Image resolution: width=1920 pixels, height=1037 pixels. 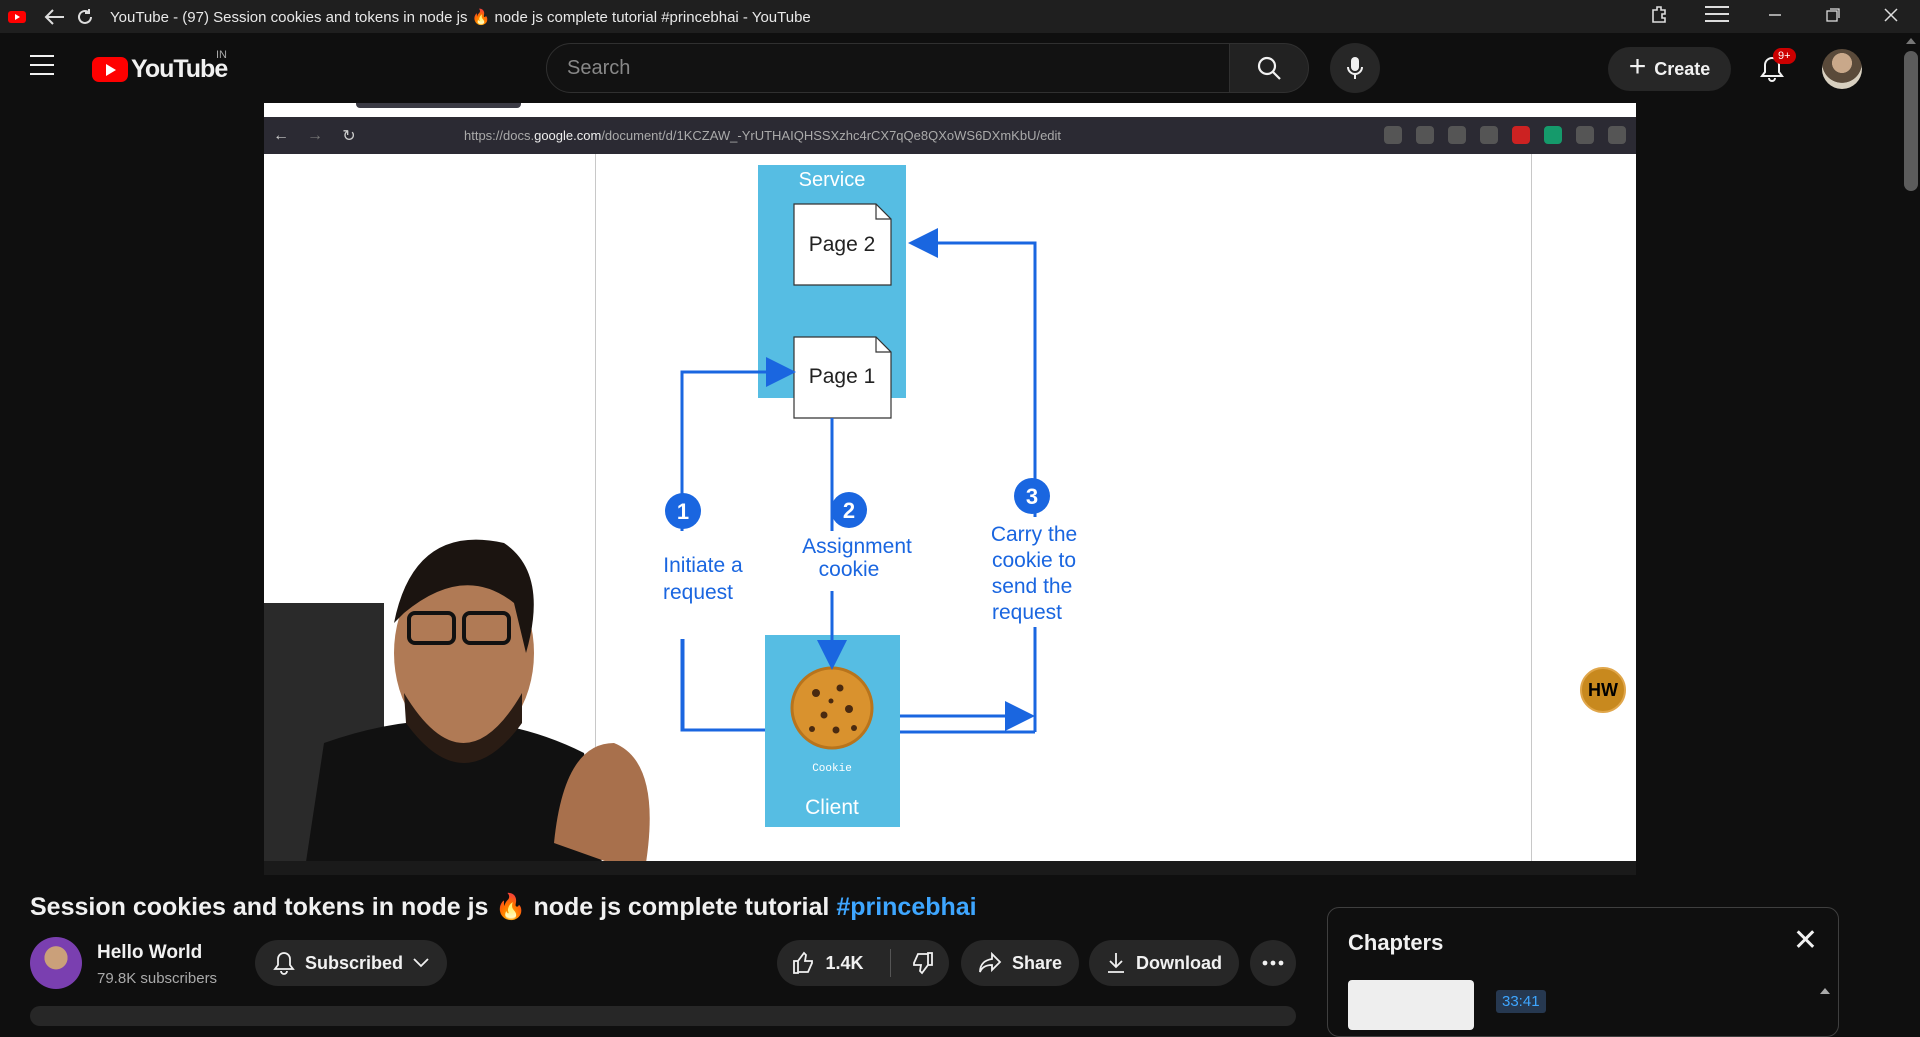 I want to click on description-box, so click(x=663, y=1016).